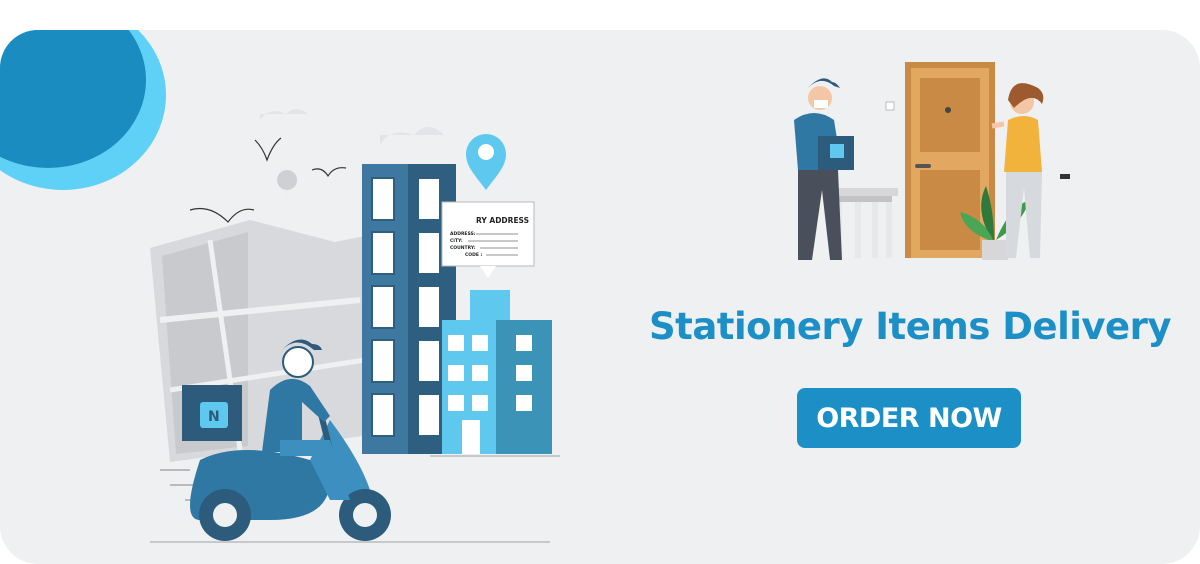 This screenshot has height=564, width=1200. What do you see at coordinates (932, 161) in the screenshot?
I see `doorstep-delivery-illustration` at bounding box center [932, 161].